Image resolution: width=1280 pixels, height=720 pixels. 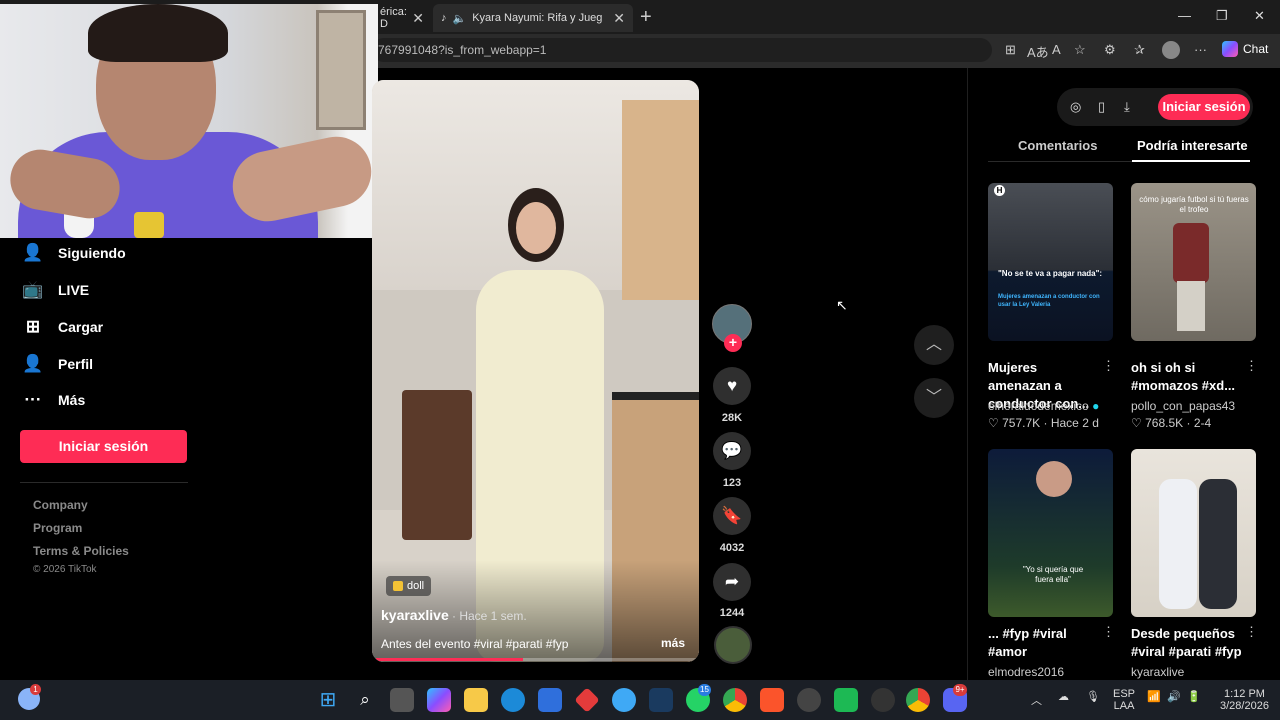 What do you see at coordinates (1026, 672) in the screenshot?
I see `card-author: elmodres2016` at bounding box center [1026, 672].